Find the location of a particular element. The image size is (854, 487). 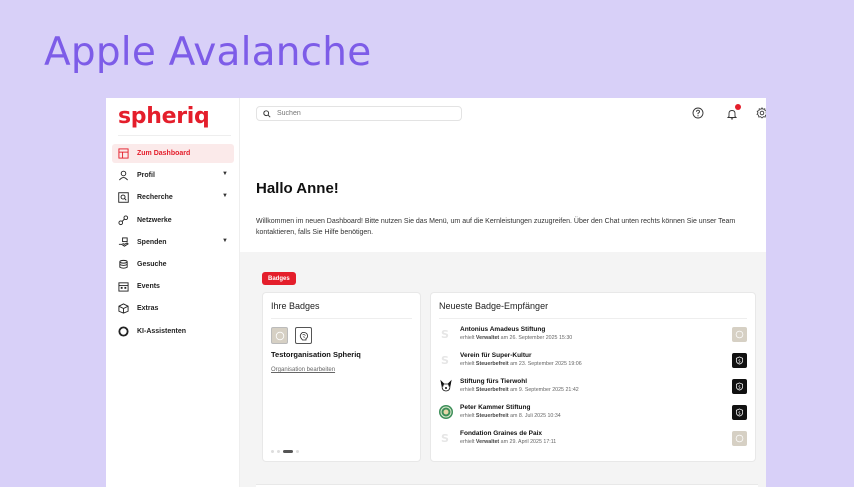

sidebar-item-label: Zum Dashboard is located at coordinates (164, 153).